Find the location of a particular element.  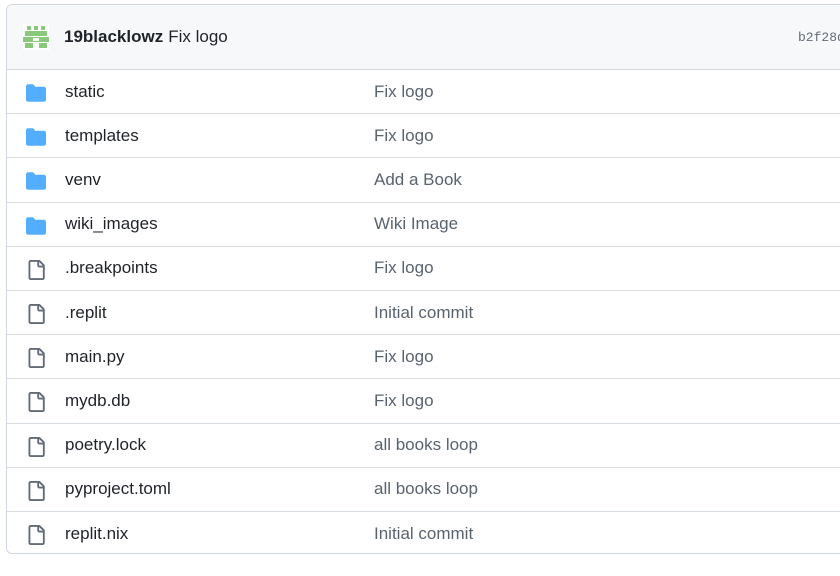

file-row: venv Add a Book is located at coordinates (423, 180).